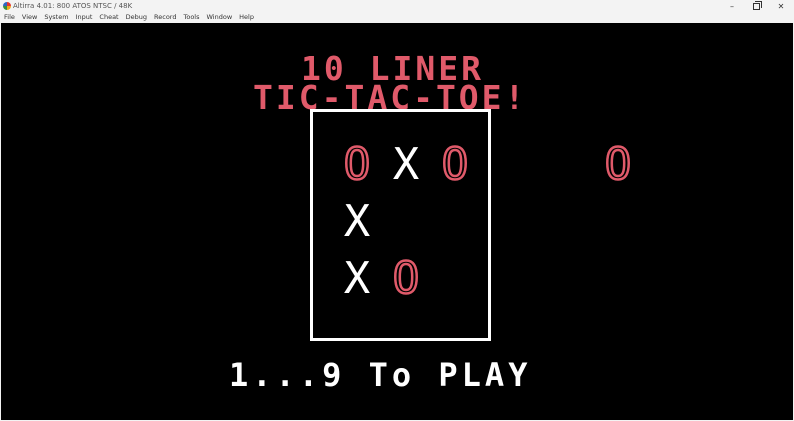  What do you see at coordinates (219, 17) in the screenshot?
I see `menu-window: Window` at bounding box center [219, 17].